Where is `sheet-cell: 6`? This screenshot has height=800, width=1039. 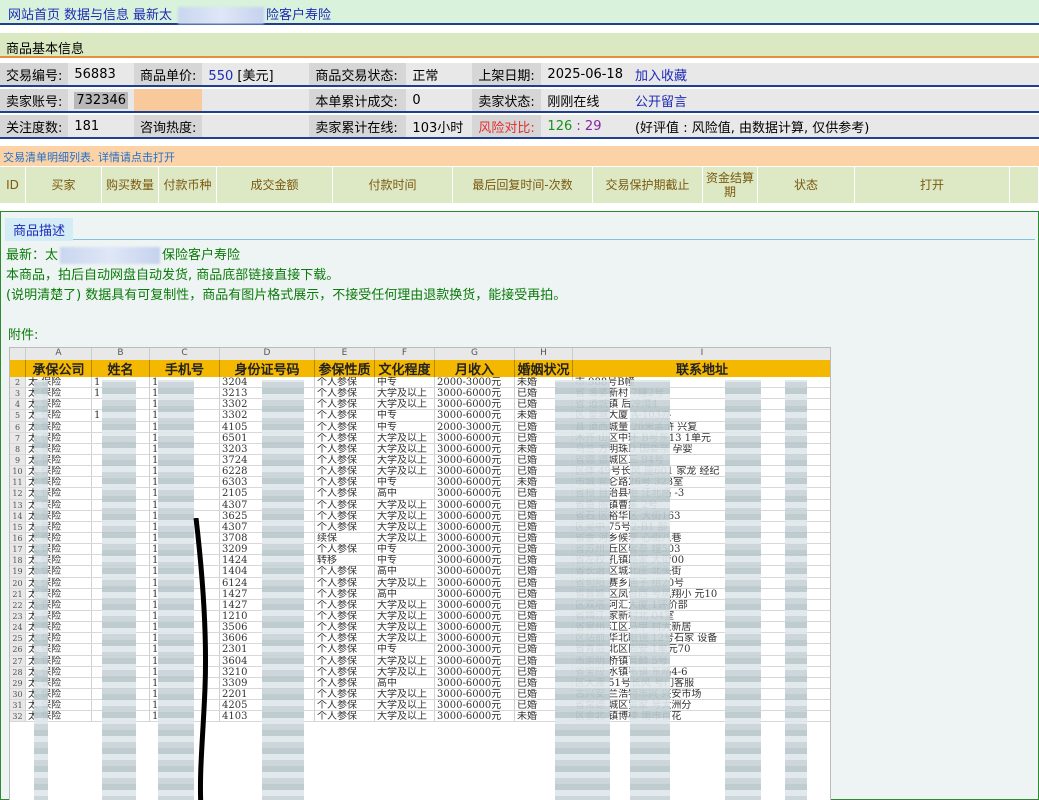
sheet-cell: 6 is located at coordinates (18, 426).